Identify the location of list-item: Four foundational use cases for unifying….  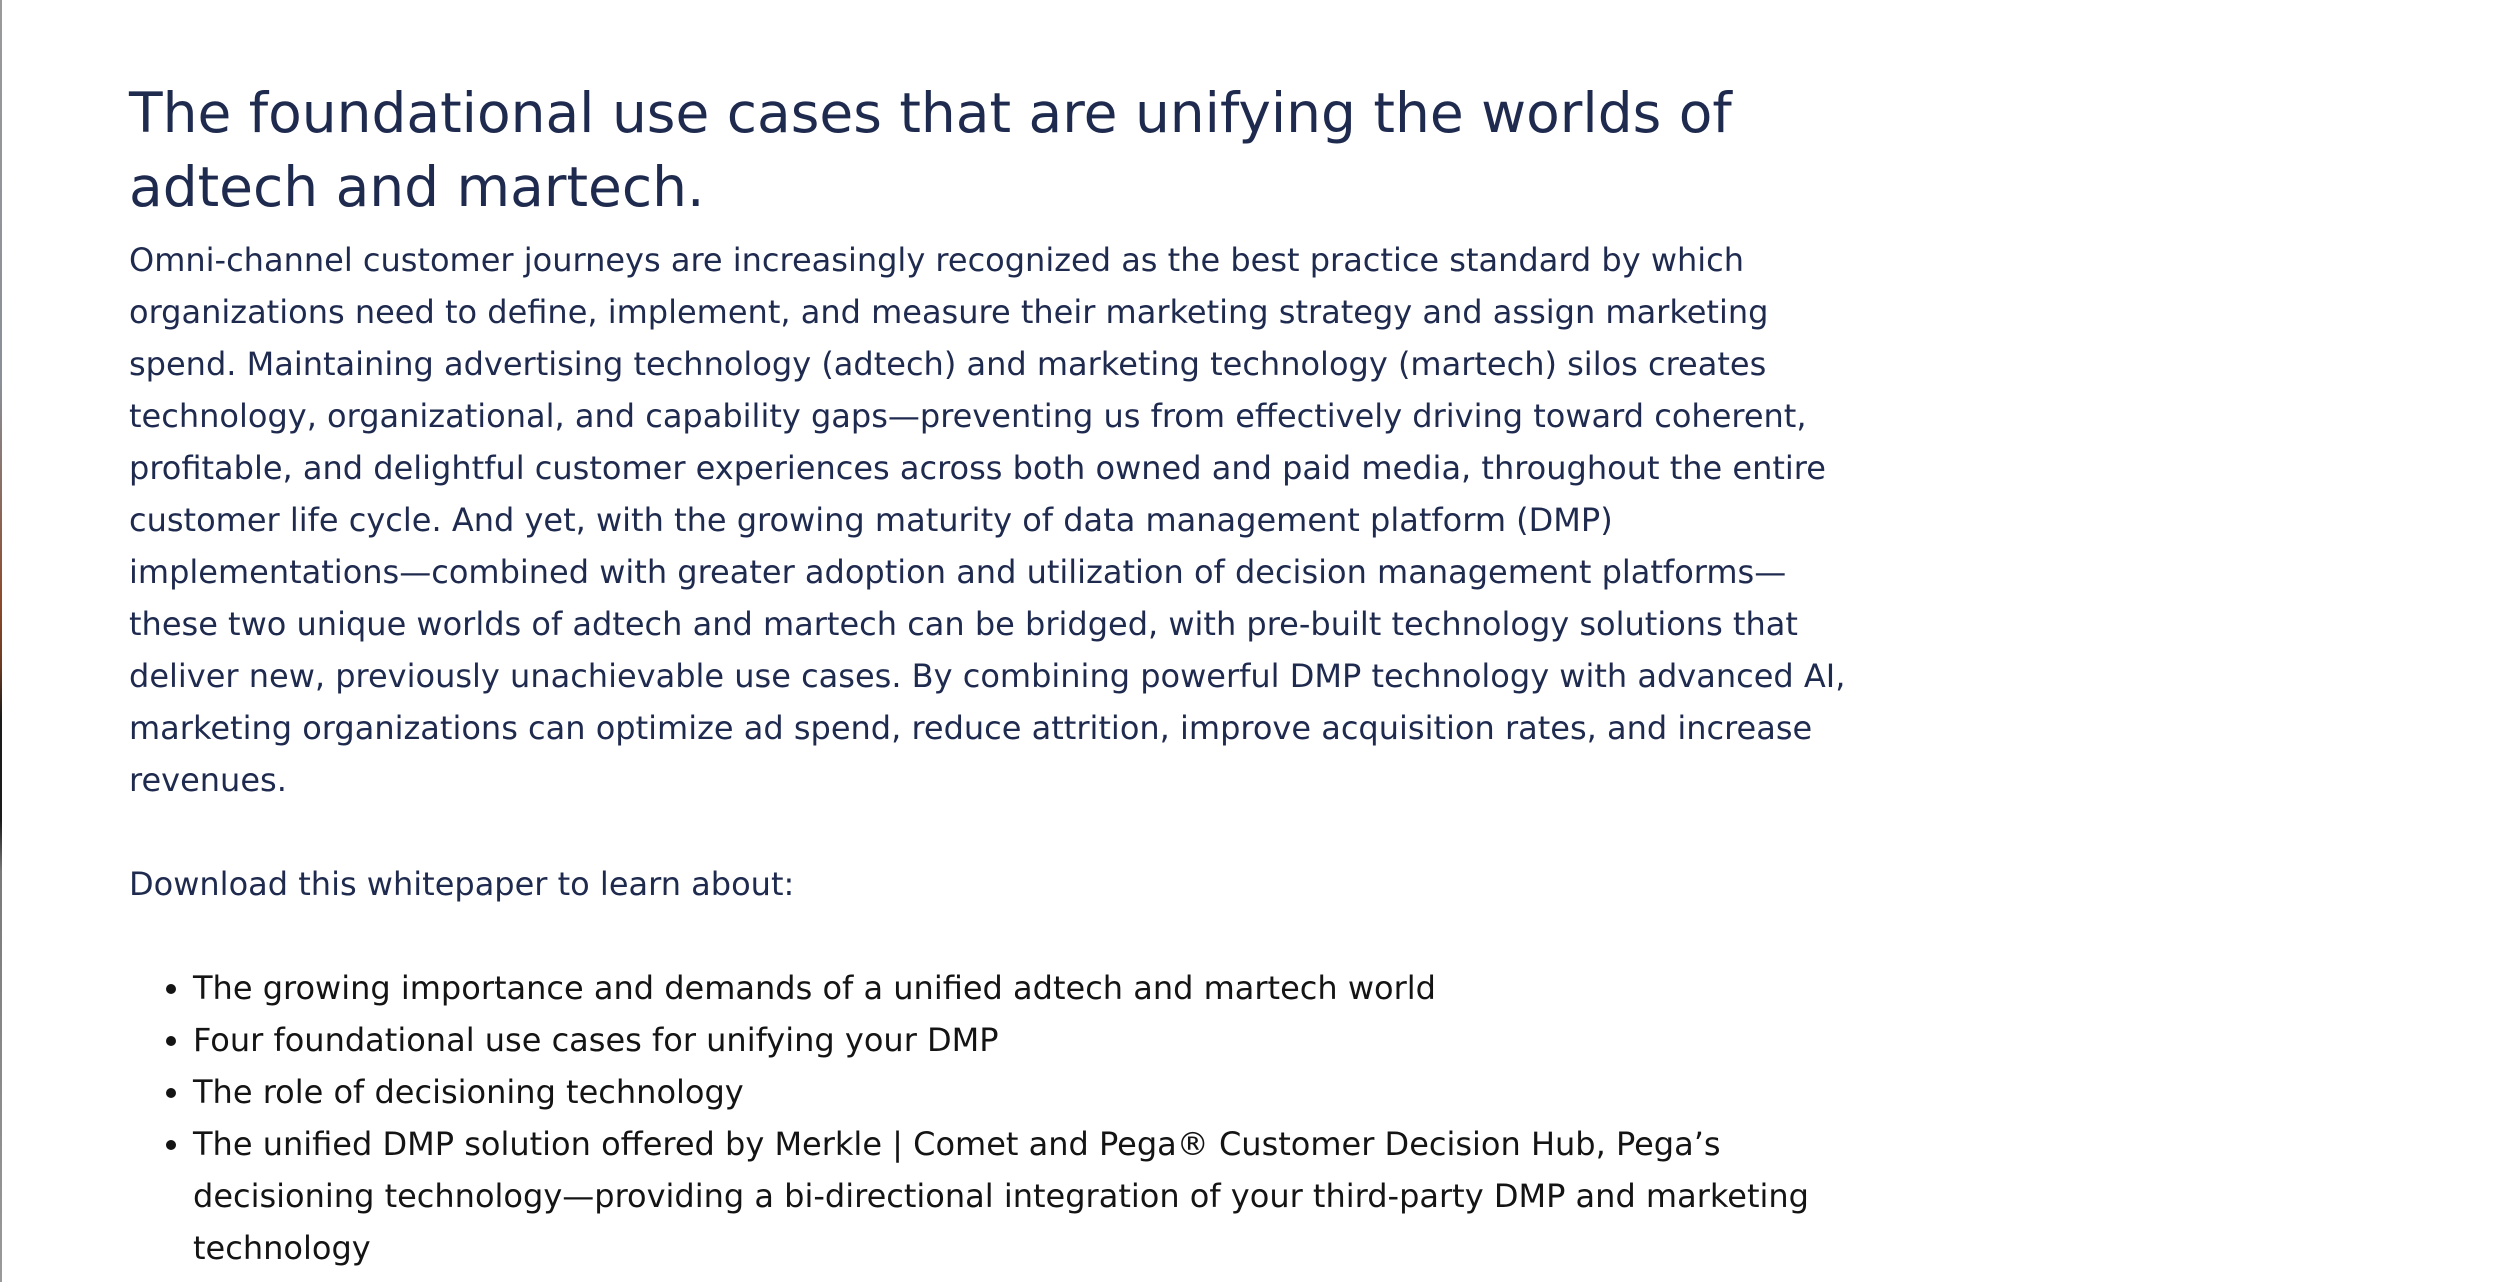
(1023, 1040).